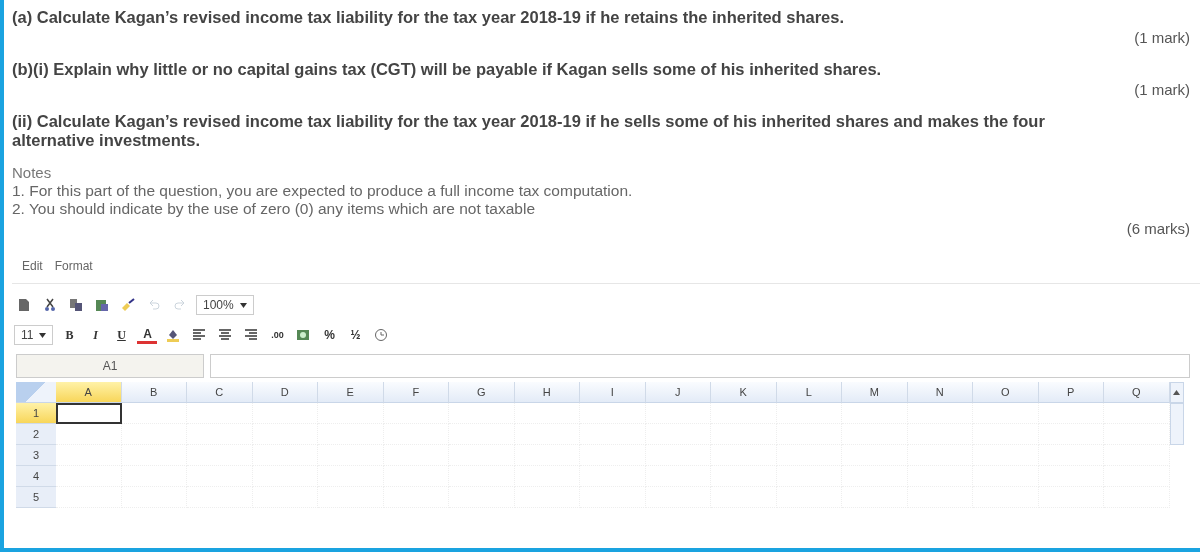  What do you see at coordinates (274, 209) in the screenshot?
I see `note-text: 2. You should indicate by the use of zero (0) any items which are not taxable` at bounding box center [274, 209].